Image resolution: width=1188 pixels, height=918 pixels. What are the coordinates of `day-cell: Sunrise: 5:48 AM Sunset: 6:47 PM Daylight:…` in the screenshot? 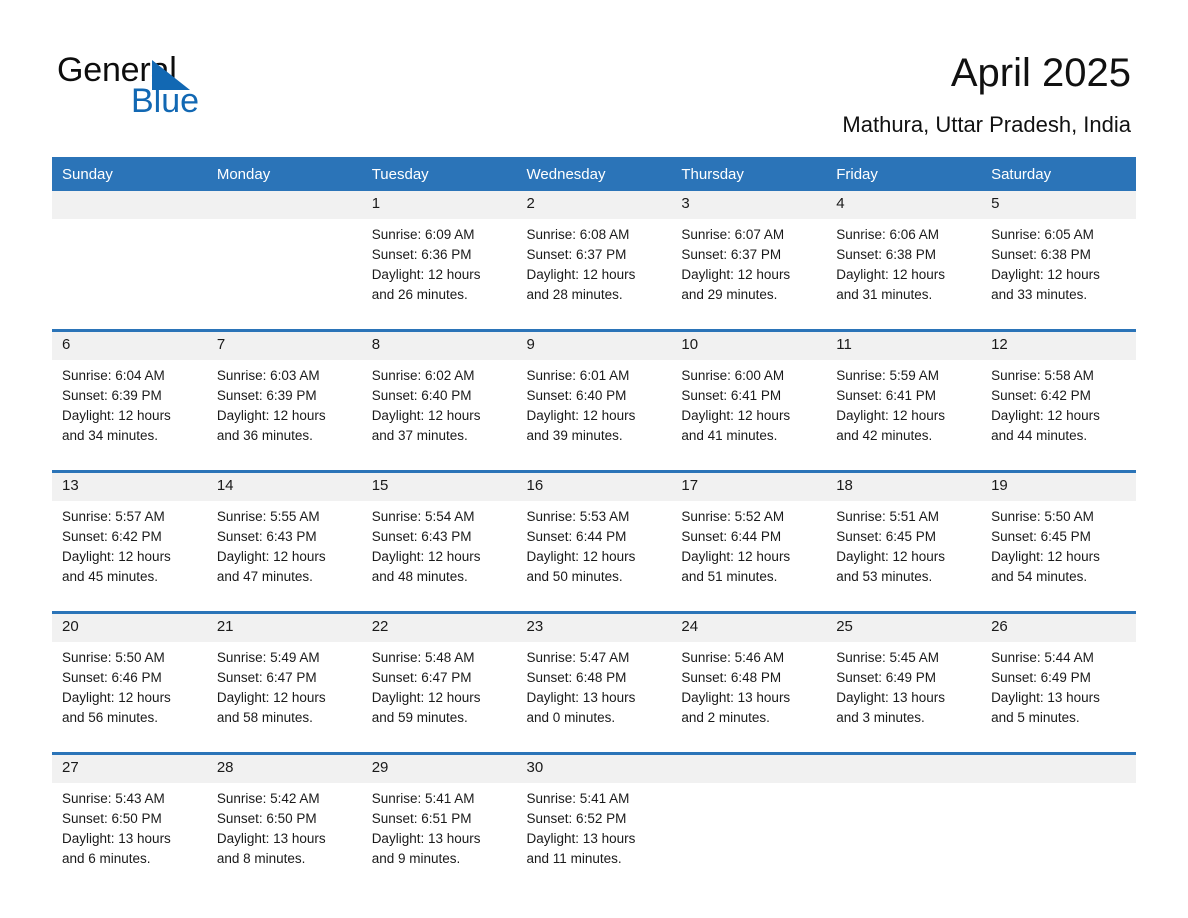 It's located at (439, 697).